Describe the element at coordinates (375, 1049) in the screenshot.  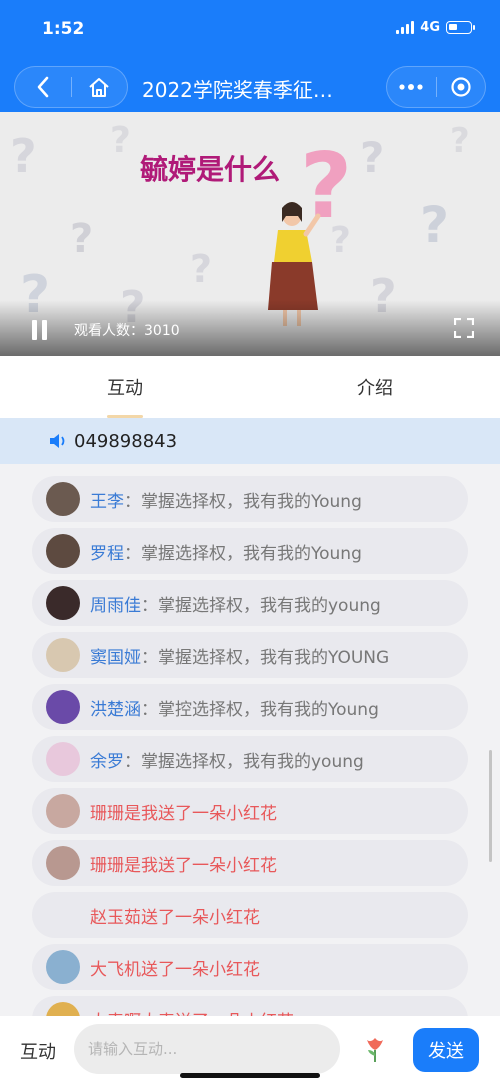
I see `flower-icon` at that location.